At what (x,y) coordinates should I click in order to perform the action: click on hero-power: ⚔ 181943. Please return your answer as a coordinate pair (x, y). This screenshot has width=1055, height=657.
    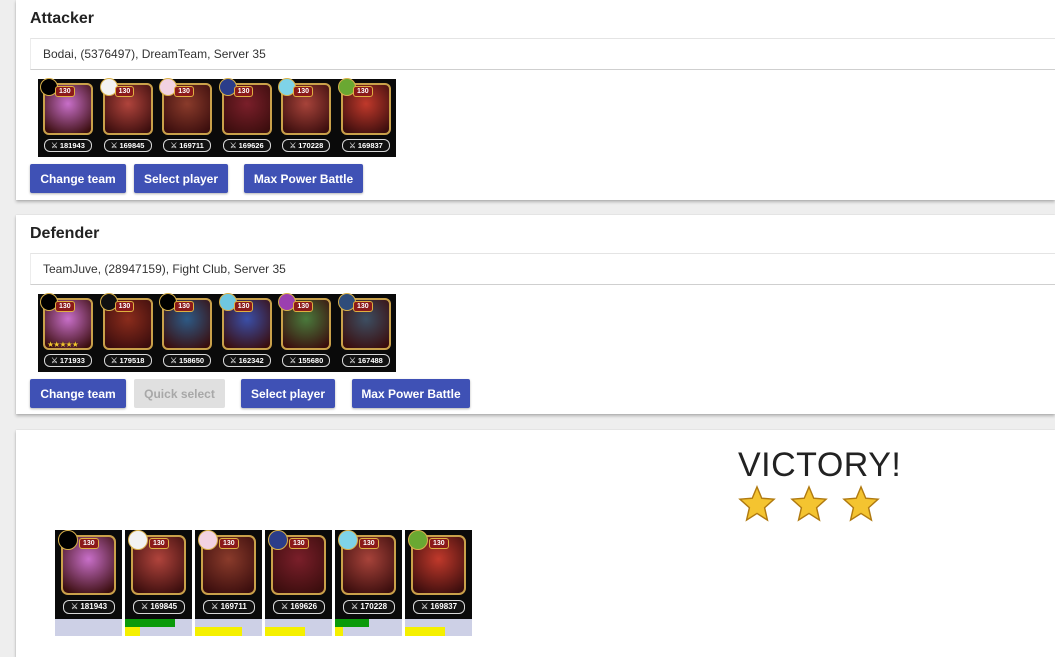
    Looking at the image, I should click on (89, 607).